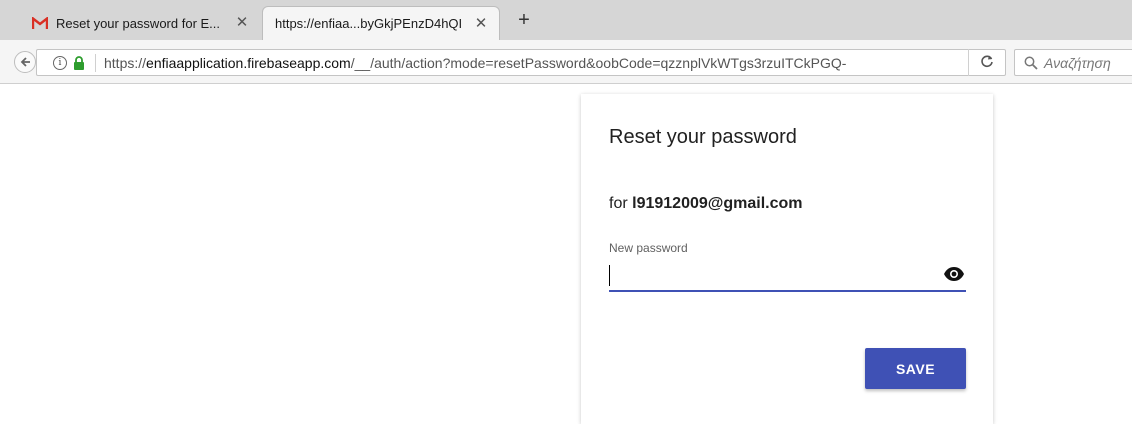 This screenshot has width=1132, height=424. I want to click on new-password-input, so click(769, 275).